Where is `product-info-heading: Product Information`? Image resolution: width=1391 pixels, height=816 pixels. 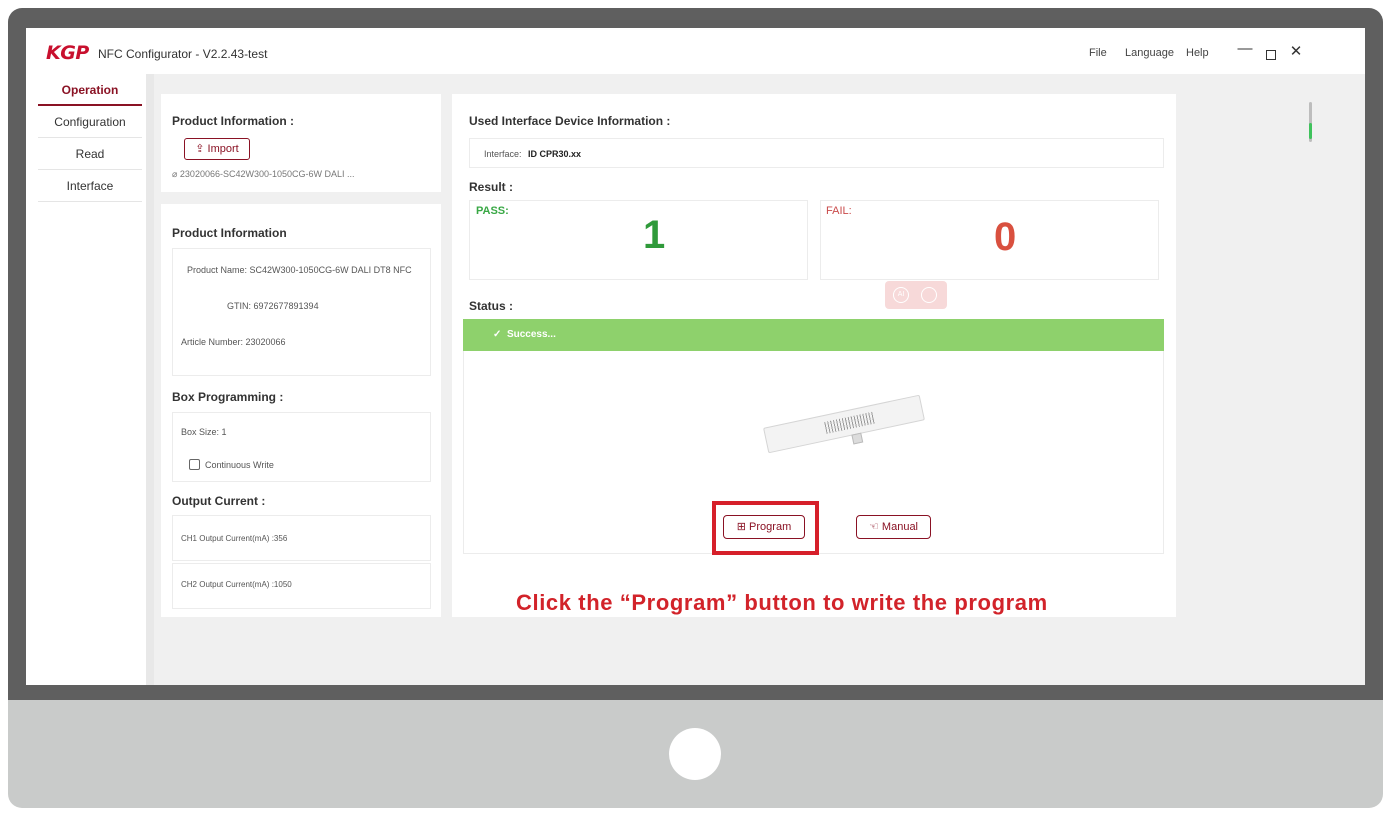
product-info-heading: Product Information is located at coordinates (229, 233).